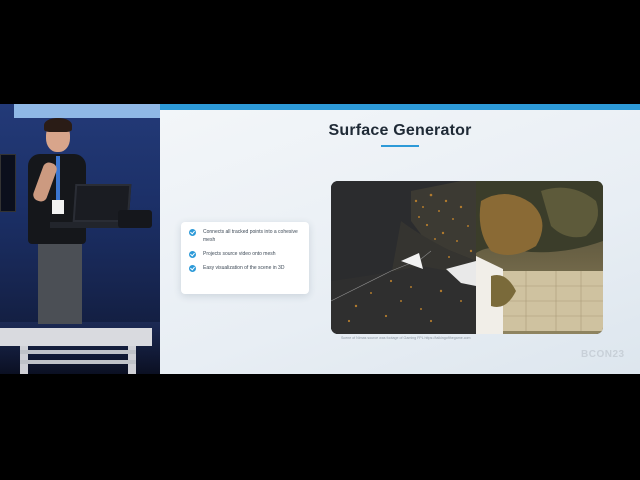 This screenshot has width=640, height=480. What do you see at coordinates (60, 284) in the screenshot?
I see `speaker-legs` at bounding box center [60, 284].